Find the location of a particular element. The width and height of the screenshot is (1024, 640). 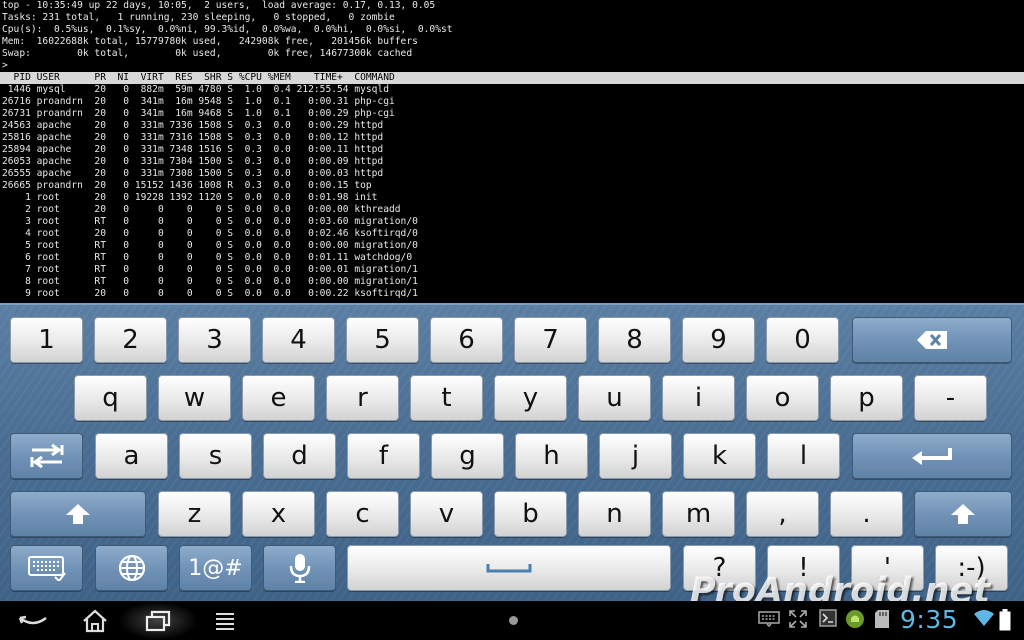

number-key-7: 8 is located at coordinates (634, 340).